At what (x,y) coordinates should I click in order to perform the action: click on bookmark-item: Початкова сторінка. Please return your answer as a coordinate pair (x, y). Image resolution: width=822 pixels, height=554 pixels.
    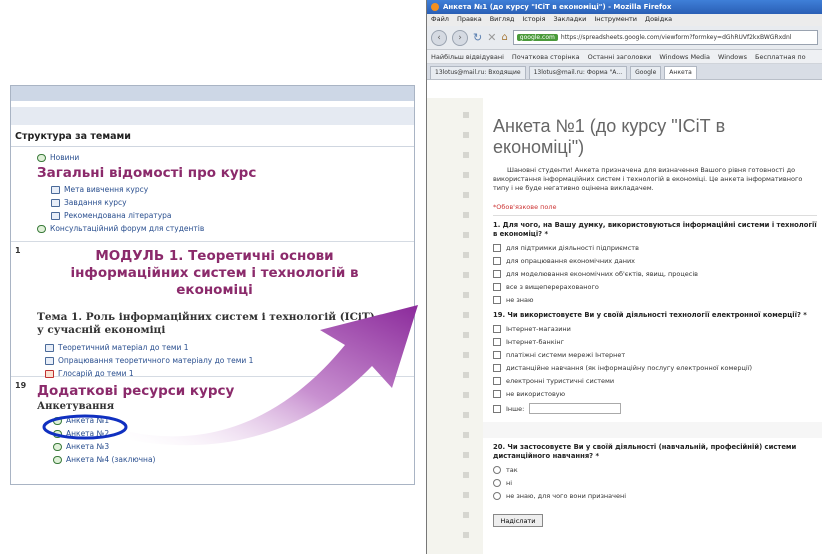
    Looking at the image, I should click on (546, 57).